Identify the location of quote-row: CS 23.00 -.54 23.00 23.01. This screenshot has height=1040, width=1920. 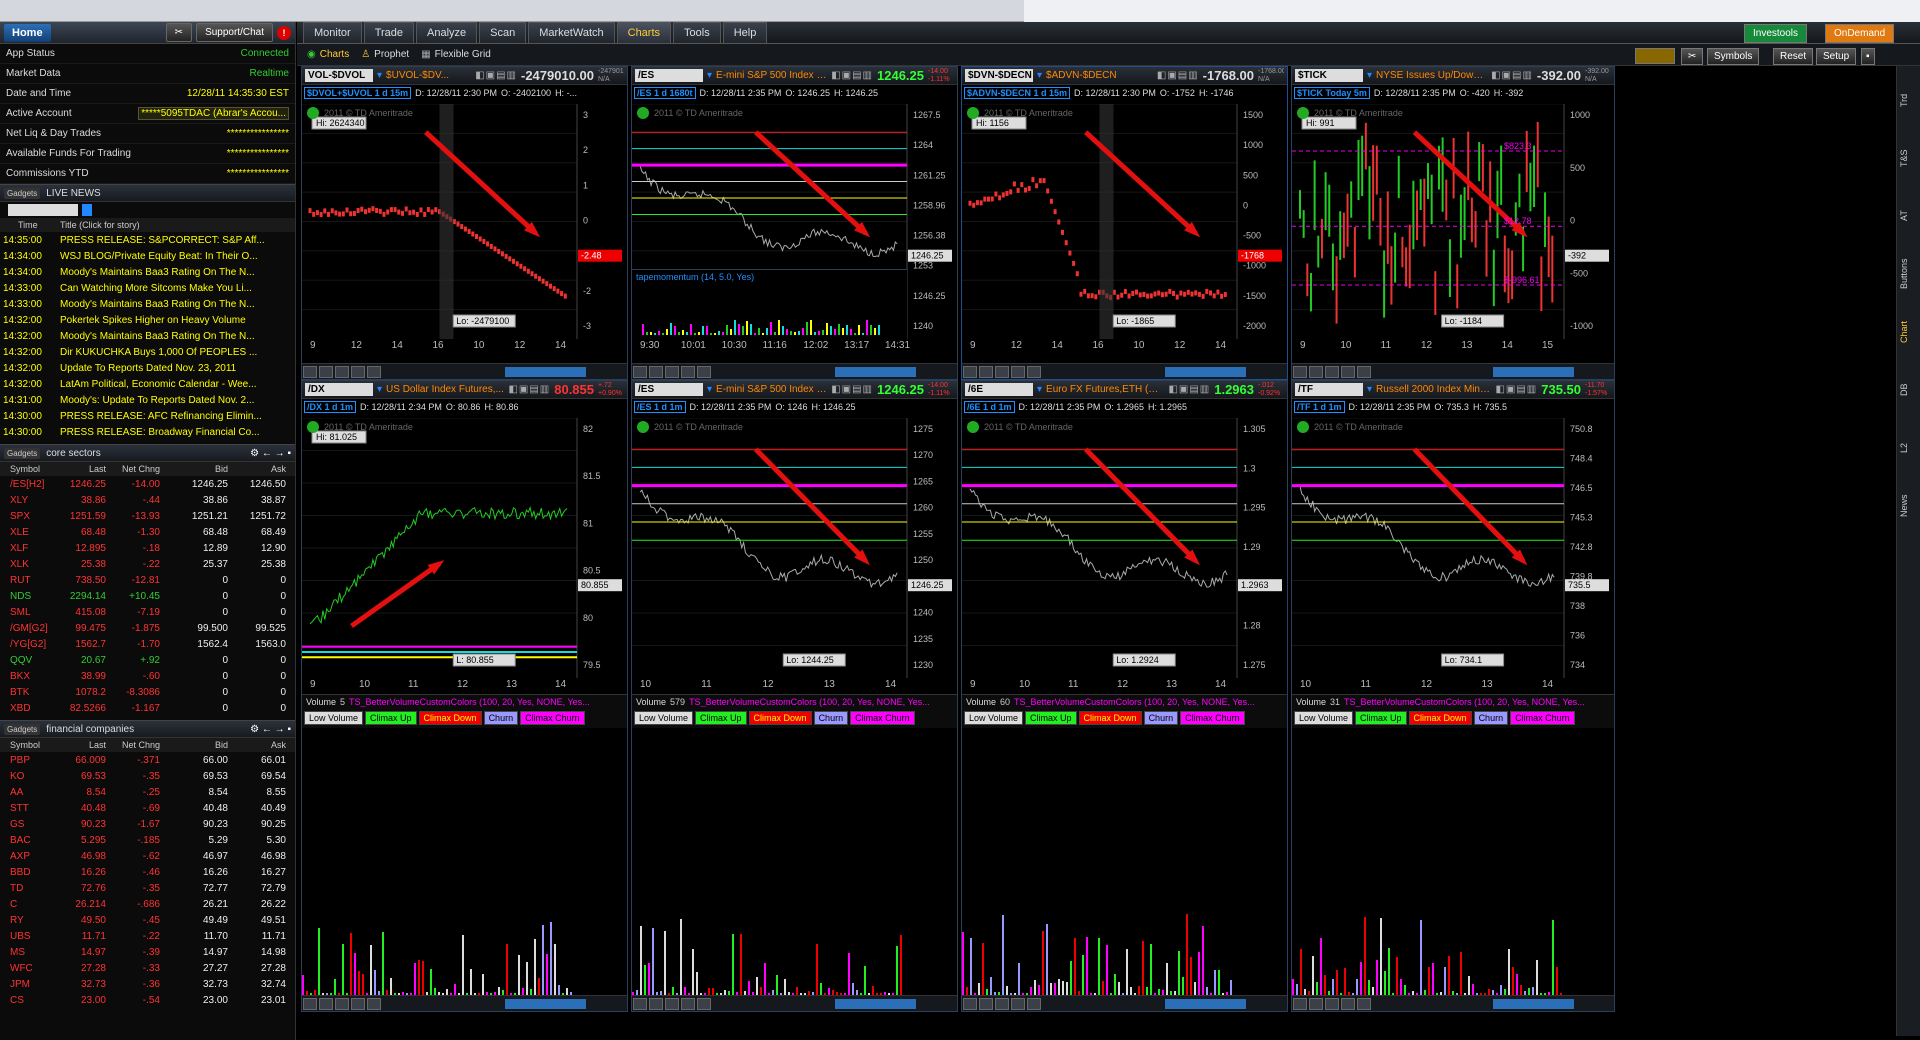
(147, 1000).